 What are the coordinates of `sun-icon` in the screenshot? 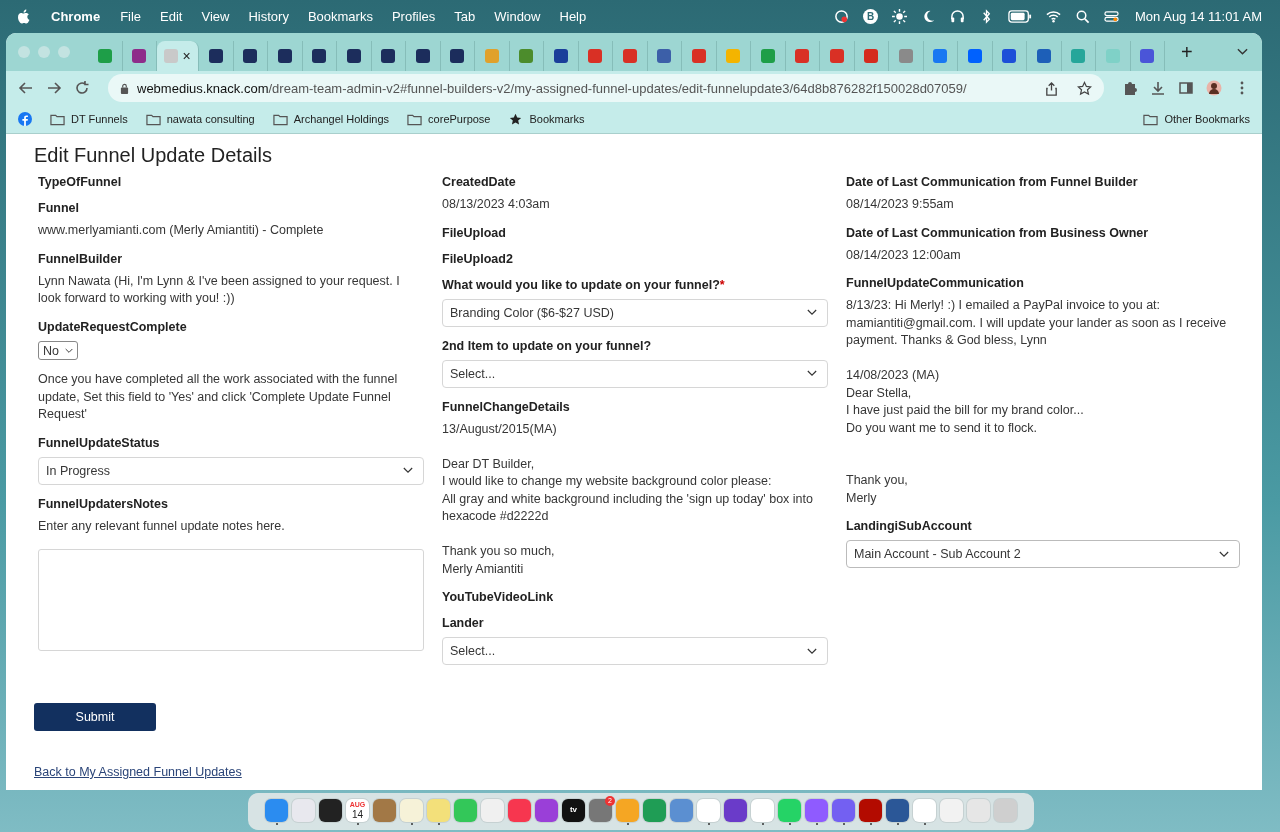 It's located at (900, 16).